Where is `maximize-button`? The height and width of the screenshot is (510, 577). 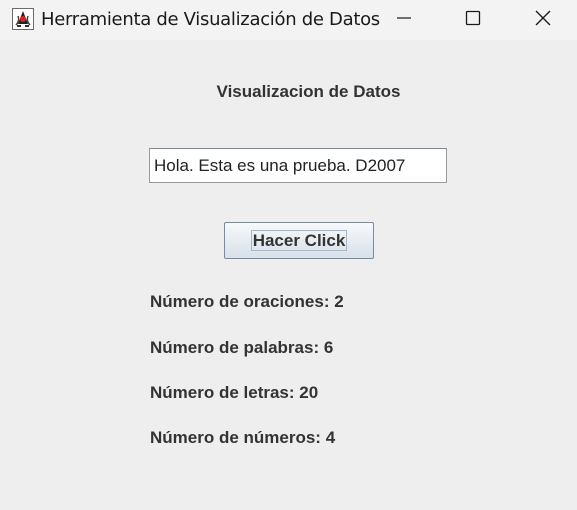 maximize-button is located at coordinates (473, 20).